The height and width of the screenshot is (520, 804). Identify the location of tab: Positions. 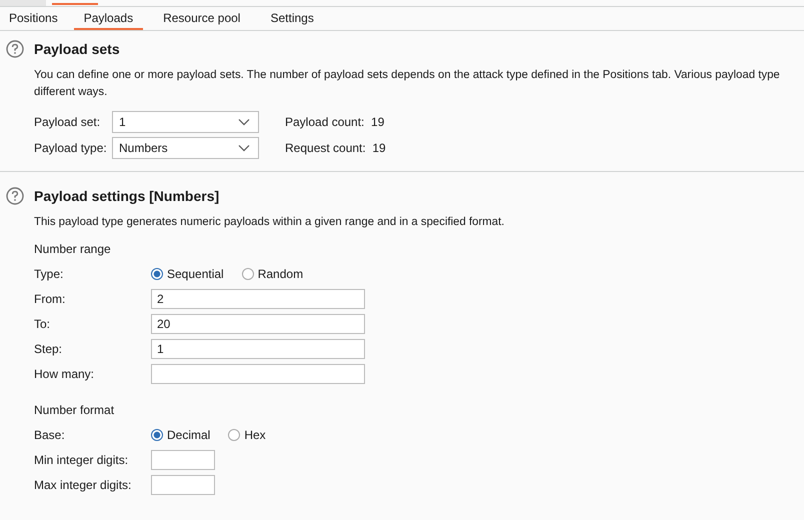
(34, 18).